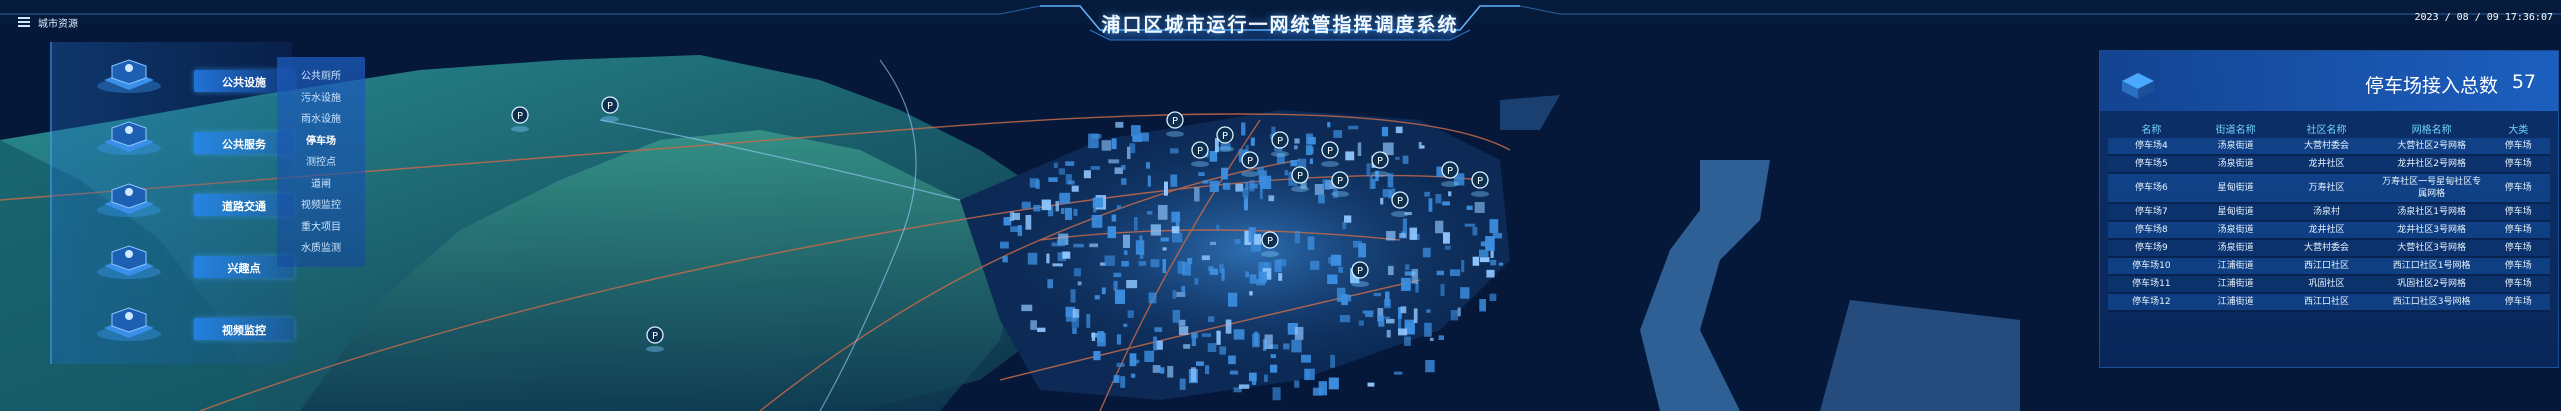  I want to click on table-row: 停车场9 汤泉街道 大营村委会 大营社区3号网格 停车场, so click(2329, 248).